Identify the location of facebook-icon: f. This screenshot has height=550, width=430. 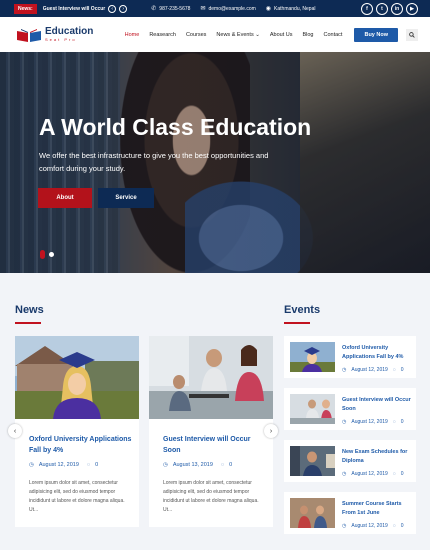
(367, 8).